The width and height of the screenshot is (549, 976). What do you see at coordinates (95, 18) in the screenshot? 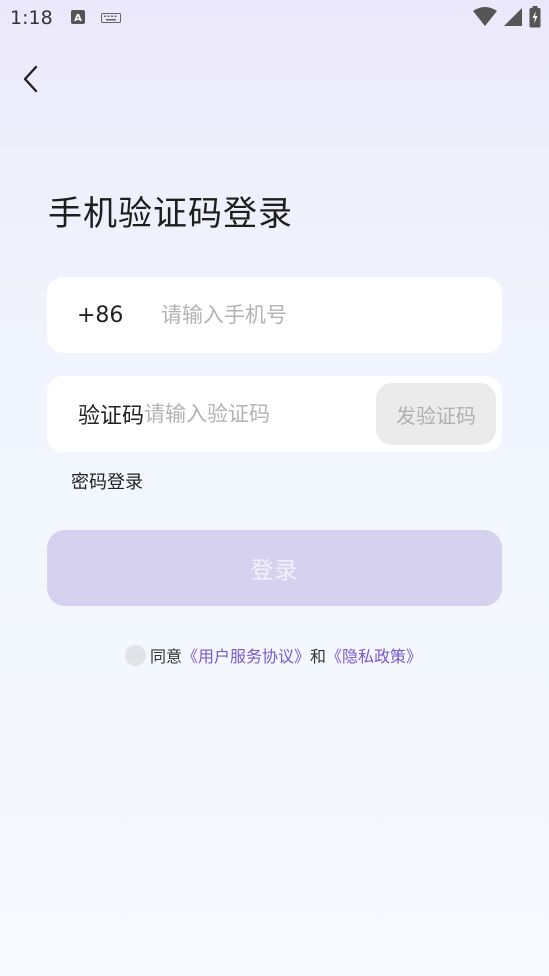
I see `status-left-icons: A` at bounding box center [95, 18].